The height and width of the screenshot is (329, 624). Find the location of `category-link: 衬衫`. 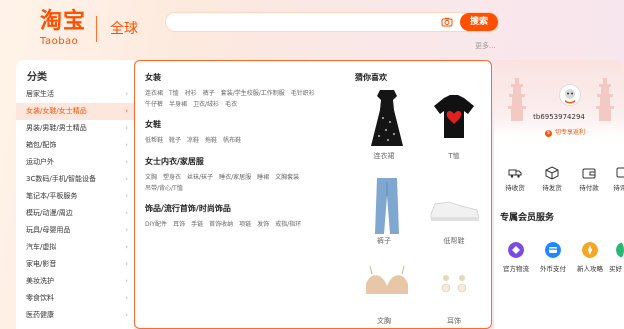

category-link: 衬衫 is located at coordinates (191, 93).